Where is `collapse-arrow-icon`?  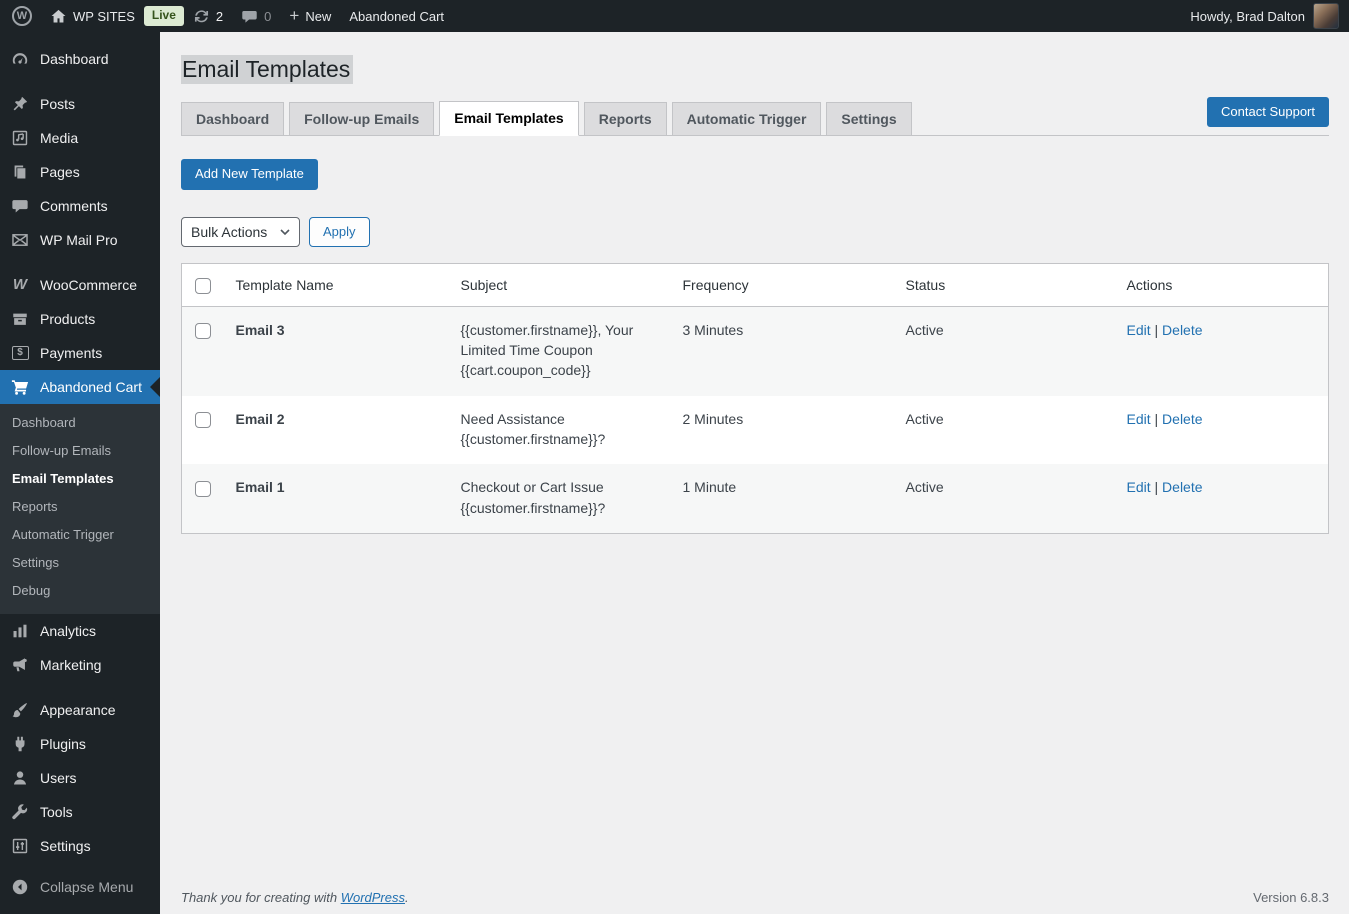
collapse-arrow-icon is located at coordinates (20, 887).